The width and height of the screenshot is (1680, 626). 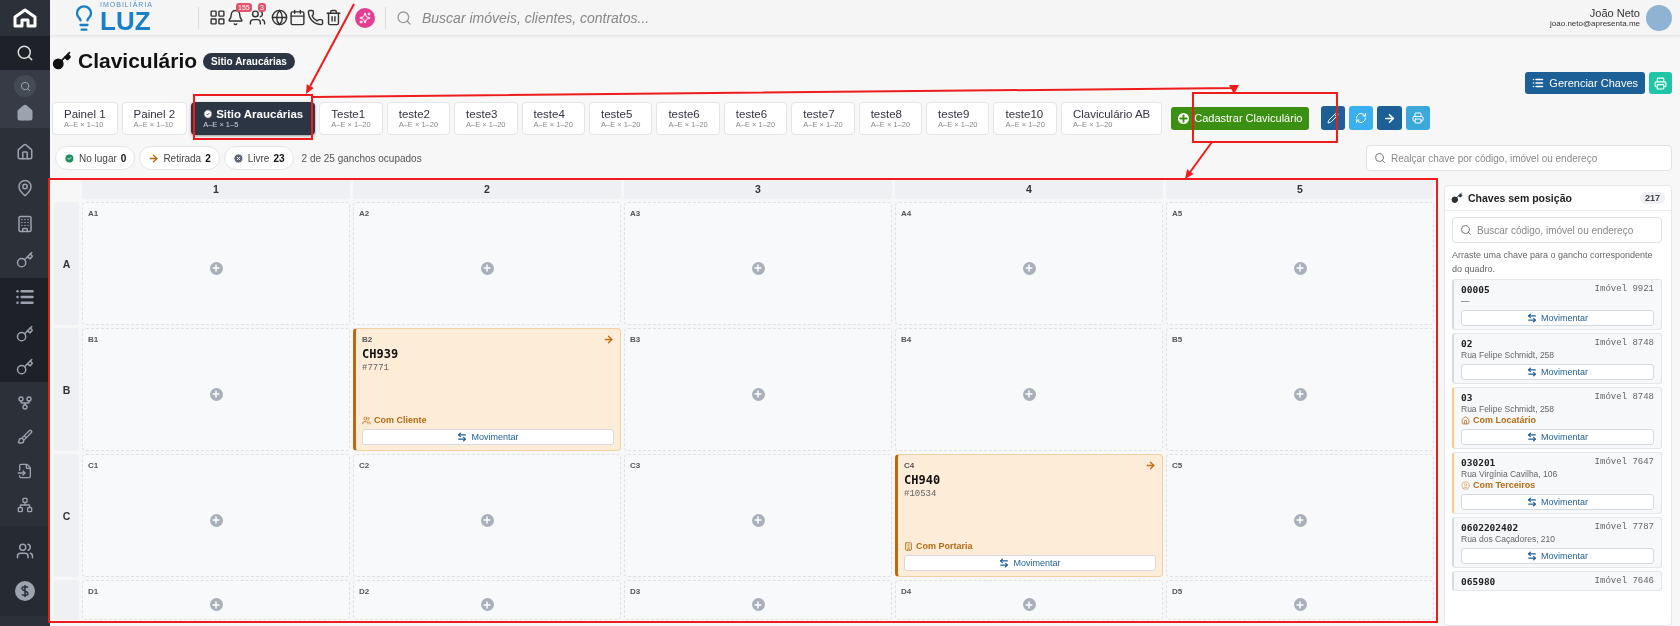 I want to click on key-address: Rua Felipe Schmidt, 258, so click(x=1508, y=409).